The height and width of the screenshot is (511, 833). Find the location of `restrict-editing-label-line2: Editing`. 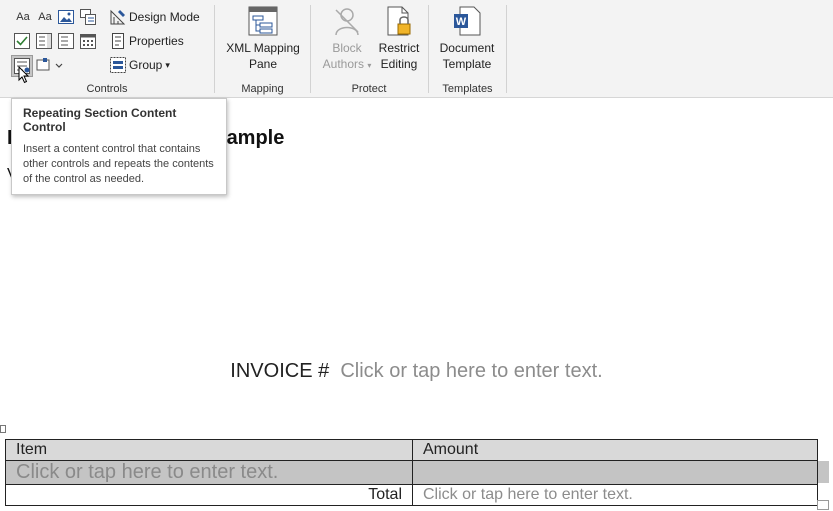

restrict-editing-label-line2: Editing is located at coordinates (399, 64).